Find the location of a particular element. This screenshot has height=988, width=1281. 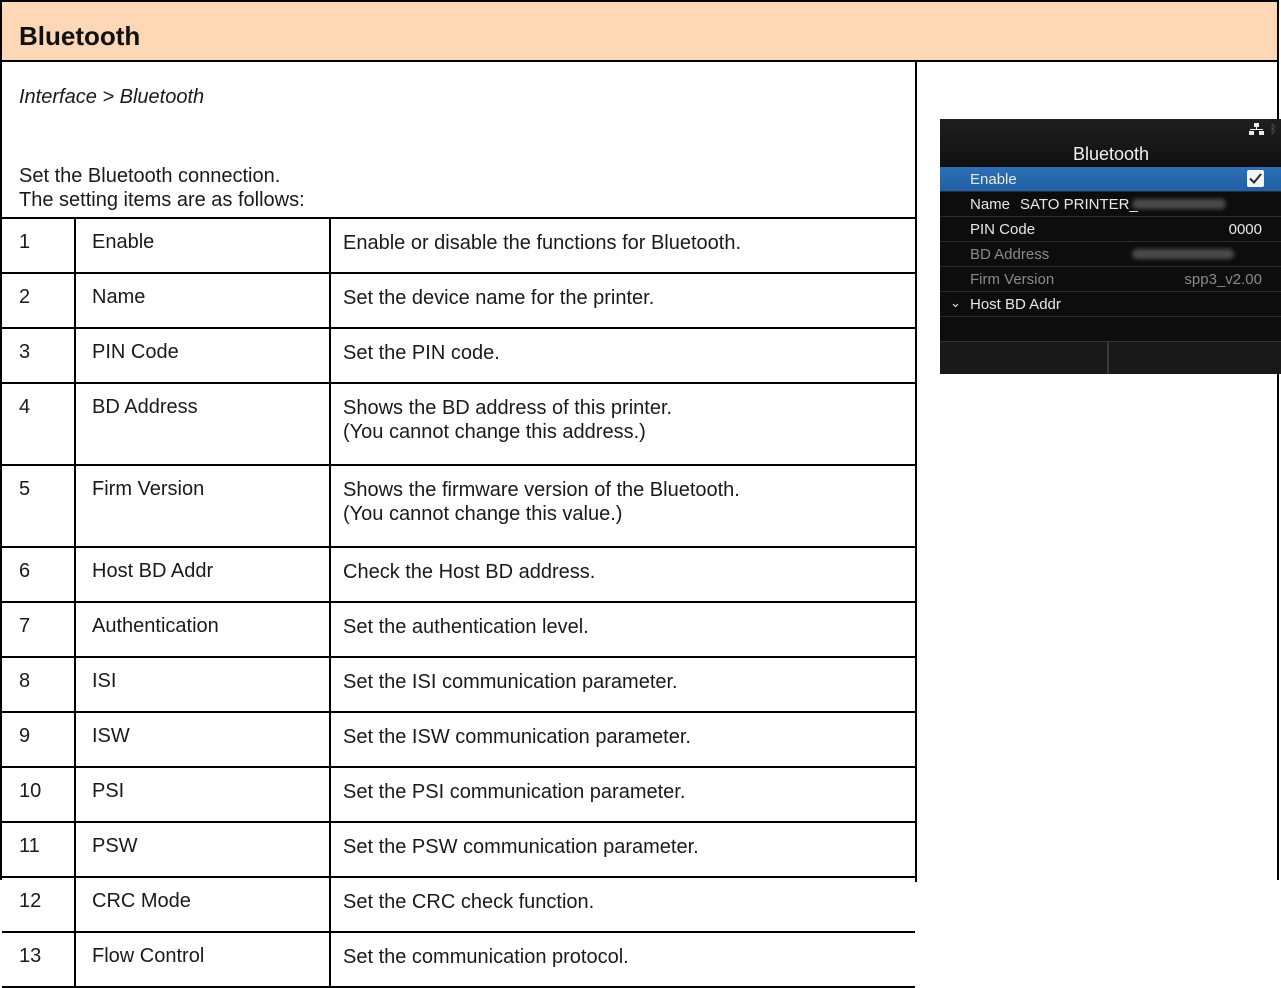

intro-line-1: Set the Bluetooth connection. is located at coordinates (150, 176).